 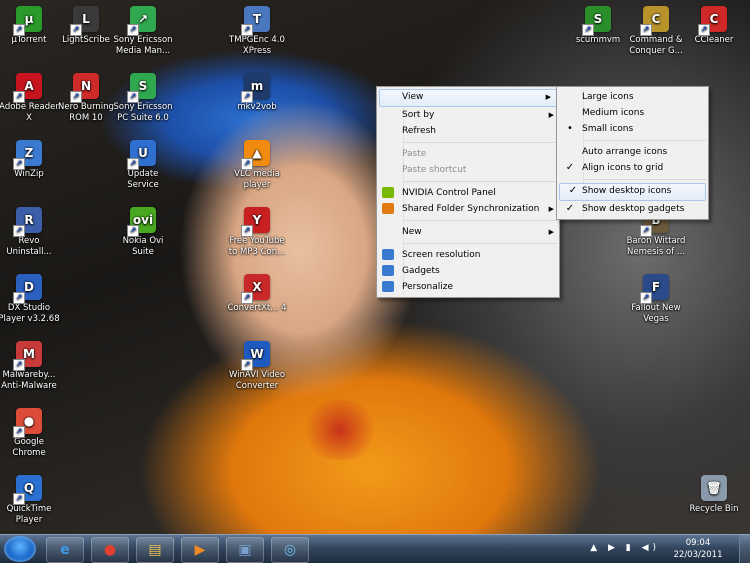 I want to click on menu-item-refresh: Refresh, so click(x=468, y=131).